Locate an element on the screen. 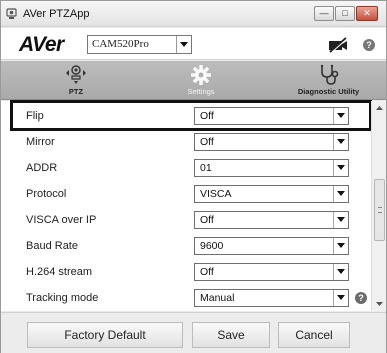 This screenshot has width=387, height=353. row-label: Mirror is located at coordinates (40, 142).